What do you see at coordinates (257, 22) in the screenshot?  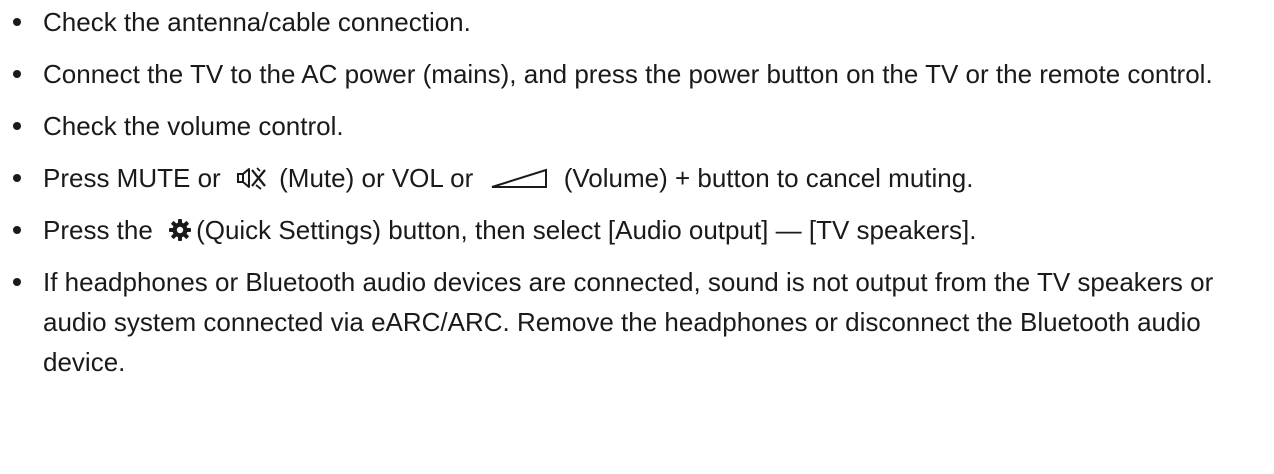 I see `item-text: Check the antenna/cable connection.` at bounding box center [257, 22].